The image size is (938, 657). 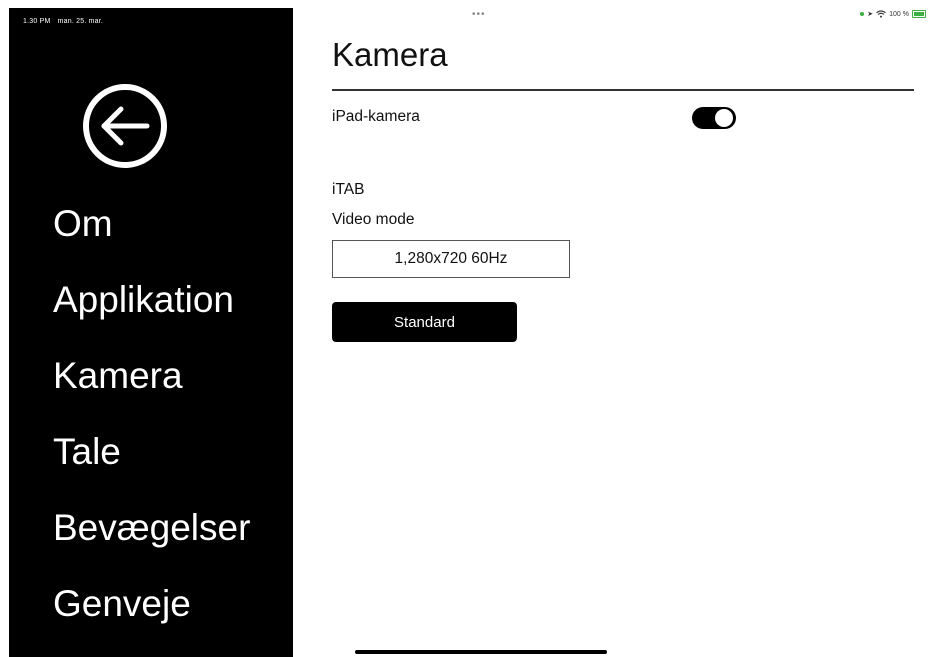 What do you see at coordinates (376, 116) in the screenshot?
I see `ipad-camera-label: iPad-kamera` at bounding box center [376, 116].